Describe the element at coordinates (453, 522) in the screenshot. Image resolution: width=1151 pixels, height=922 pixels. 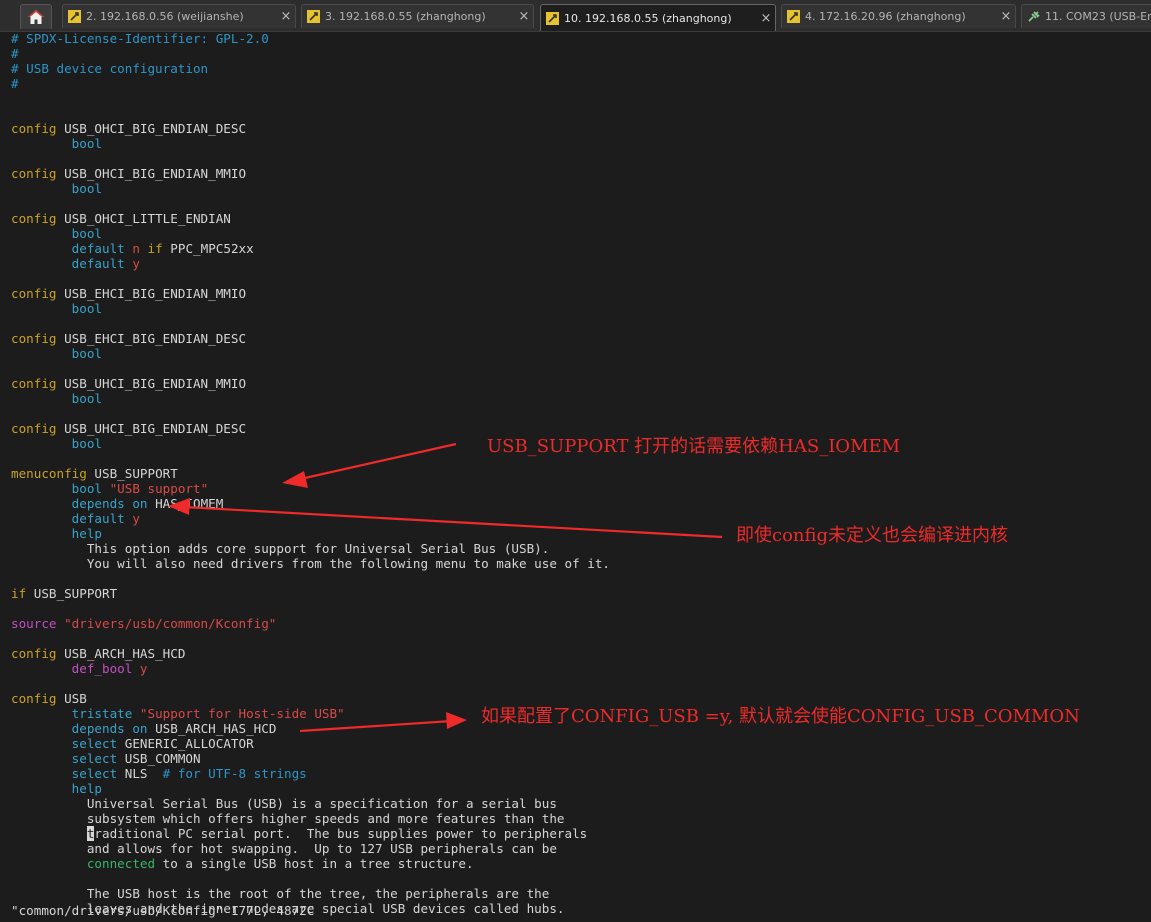
I see `arrow-default-y` at that location.